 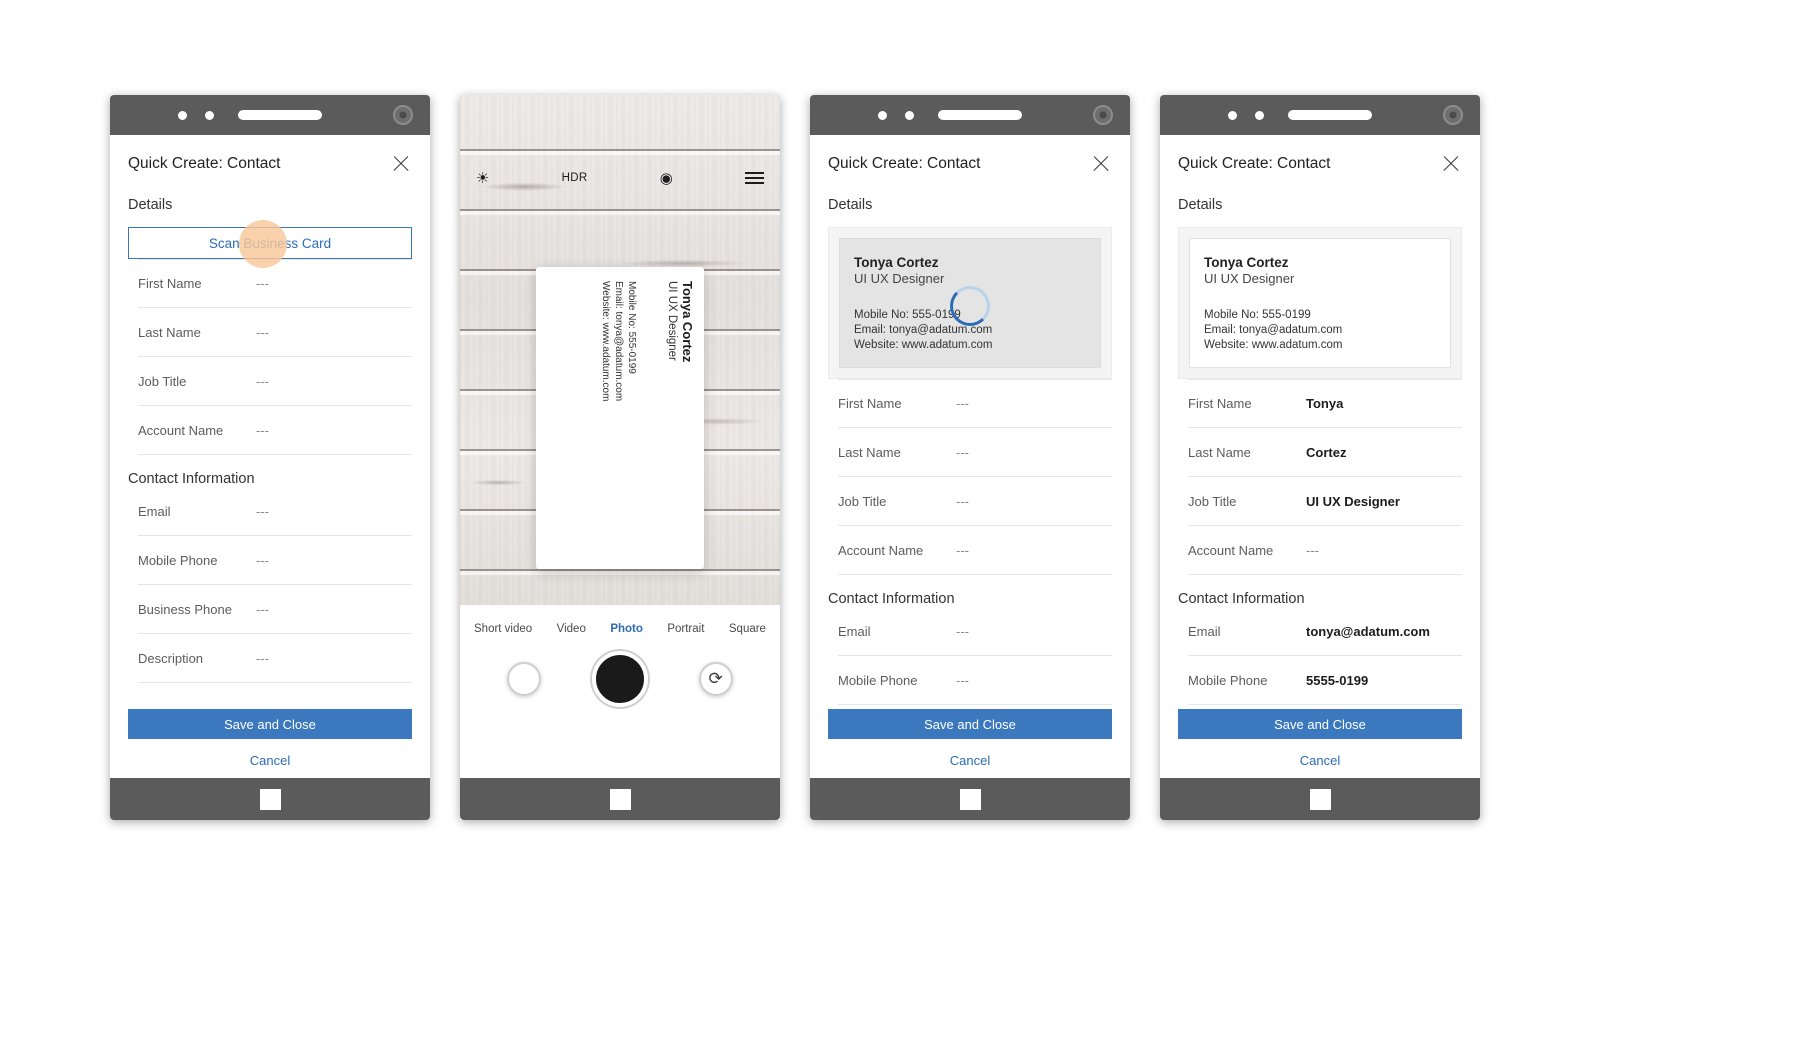 I want to click on scan-button-label: Scan Business Card, so click(x=270, y=243).